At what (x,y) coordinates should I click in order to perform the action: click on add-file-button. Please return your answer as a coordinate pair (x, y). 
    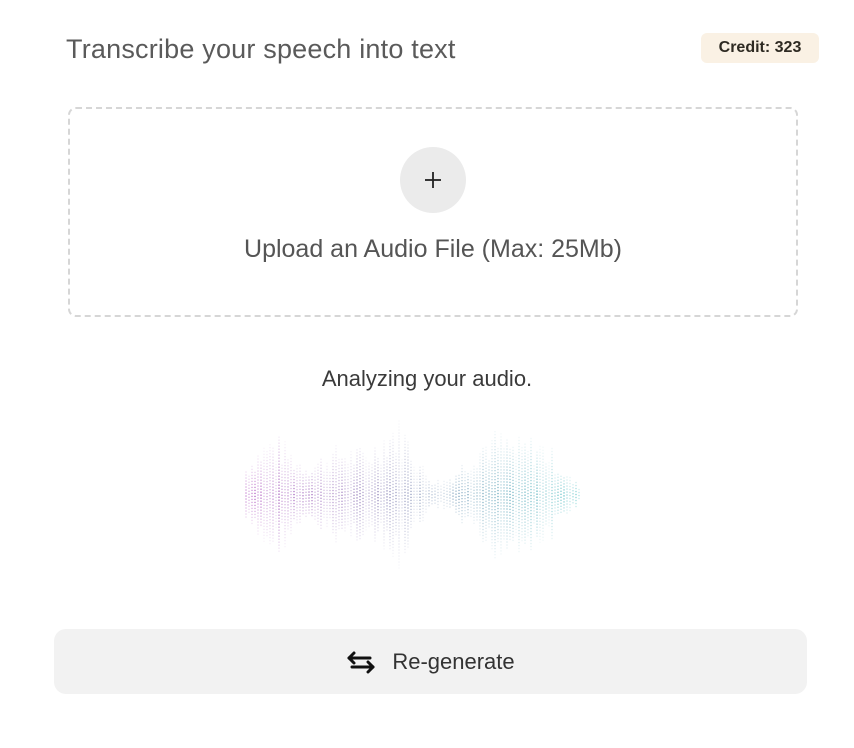
    Looking at the image, I should click on (433, 180).